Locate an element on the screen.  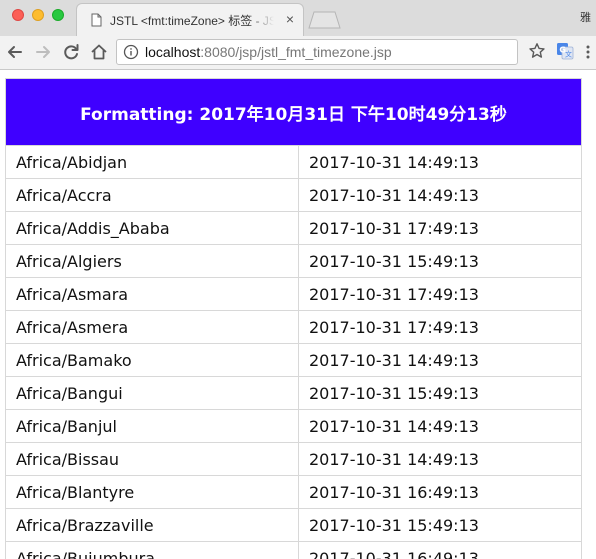
timezone-name-cell: Africa/Bujumbura is located at coordinates (152, 550).